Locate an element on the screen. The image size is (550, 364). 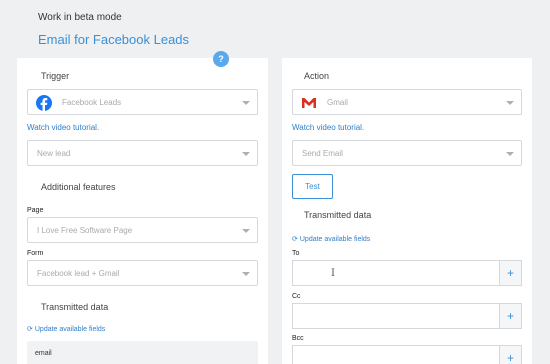
field-tag-label: email is located at coordinates (43, 353).